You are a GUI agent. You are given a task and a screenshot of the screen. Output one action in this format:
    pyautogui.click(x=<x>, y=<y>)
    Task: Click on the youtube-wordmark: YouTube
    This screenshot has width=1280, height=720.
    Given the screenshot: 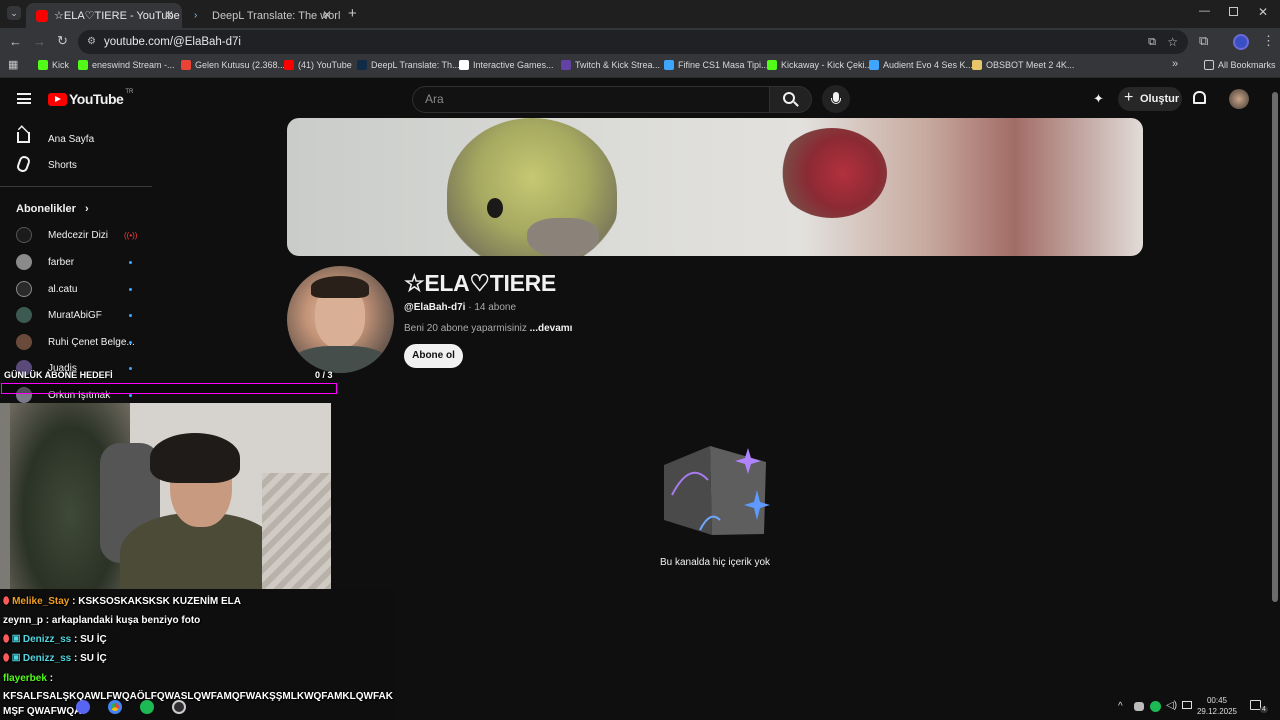 What is the action you would take?
    pyautogui.click(x=96, y=99)
    